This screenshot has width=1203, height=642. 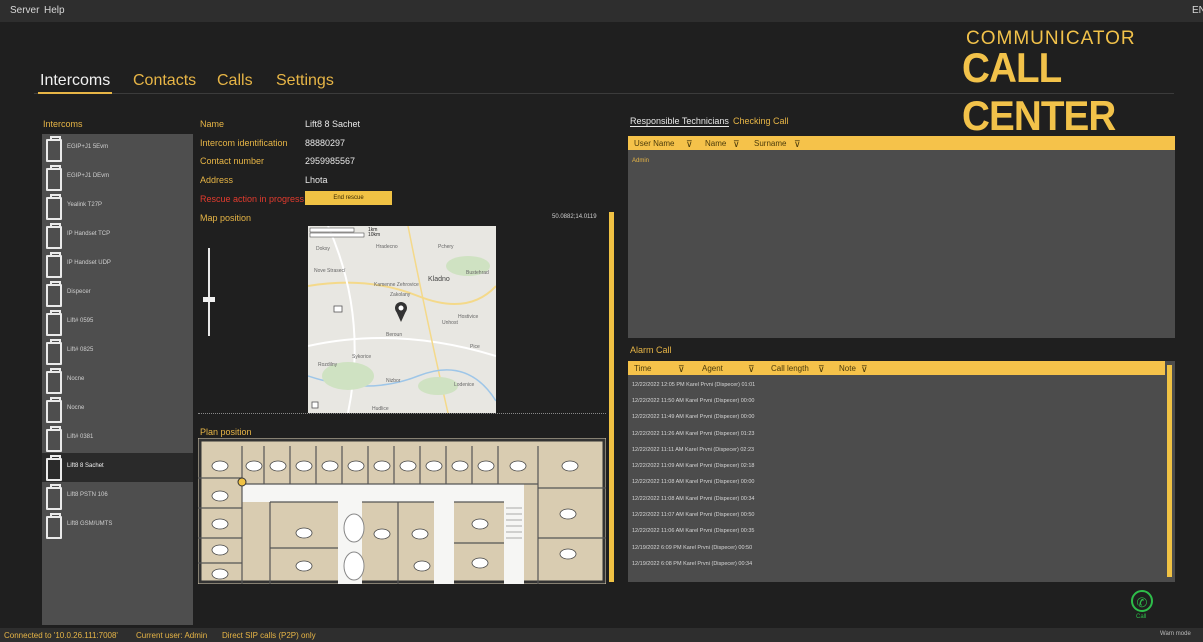 I want to click on zoom-slider-track, so click(x=209, y=292).